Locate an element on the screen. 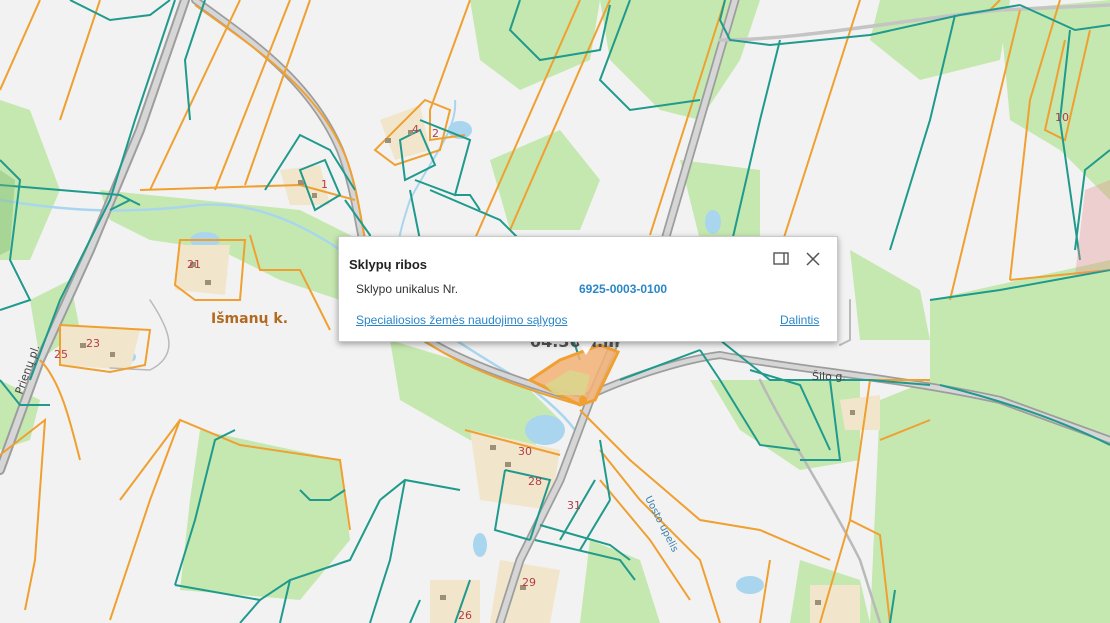 This screenshot has height=623, width=1110. dock-panel-icon is located at coordinates (781, 258).